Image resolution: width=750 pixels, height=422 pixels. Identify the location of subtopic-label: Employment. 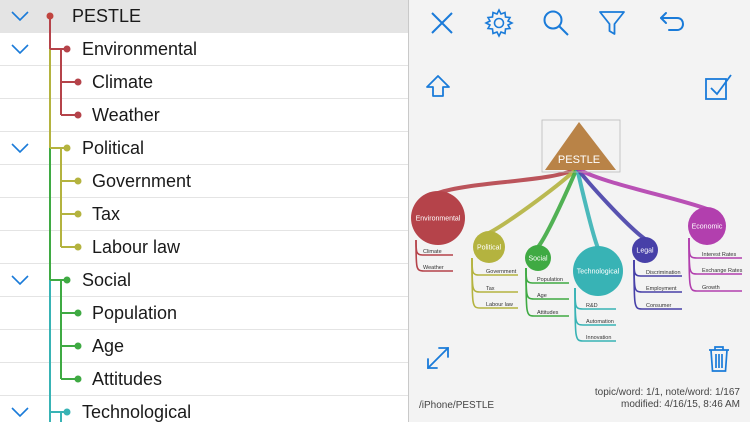
(661, 289).